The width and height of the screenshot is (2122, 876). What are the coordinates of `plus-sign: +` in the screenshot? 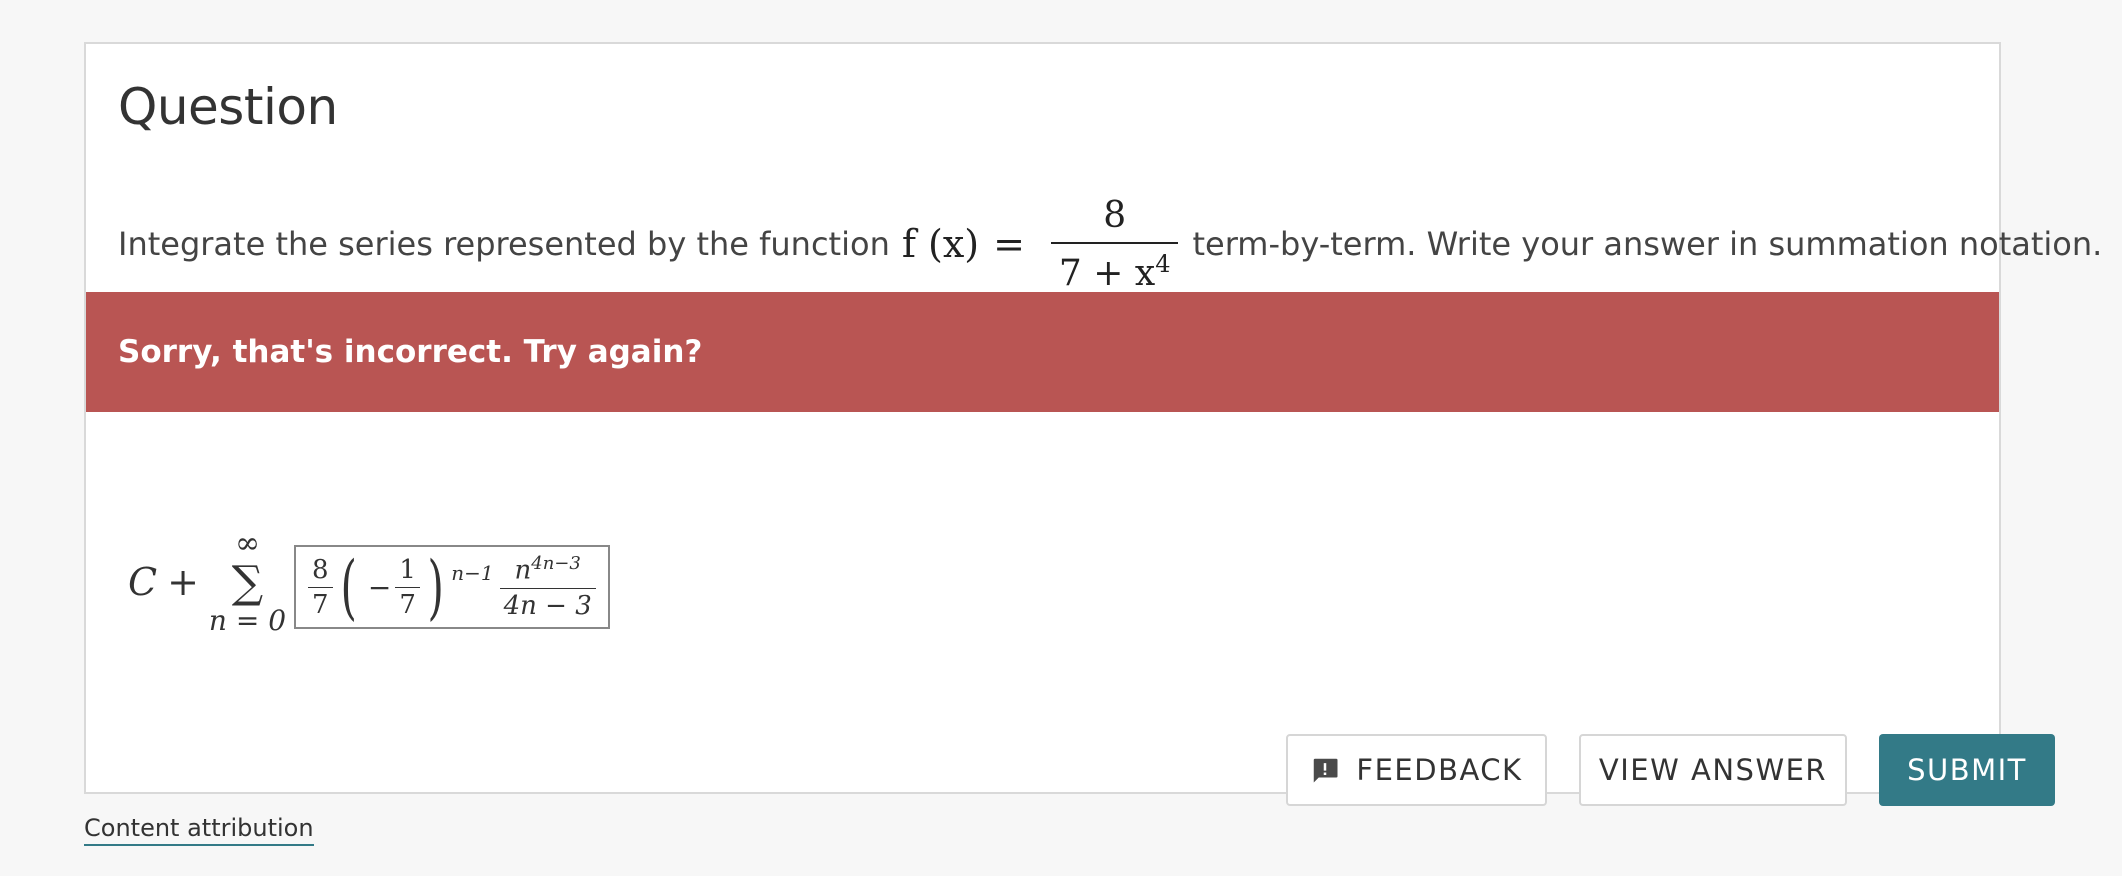 It's located at (183, 582).